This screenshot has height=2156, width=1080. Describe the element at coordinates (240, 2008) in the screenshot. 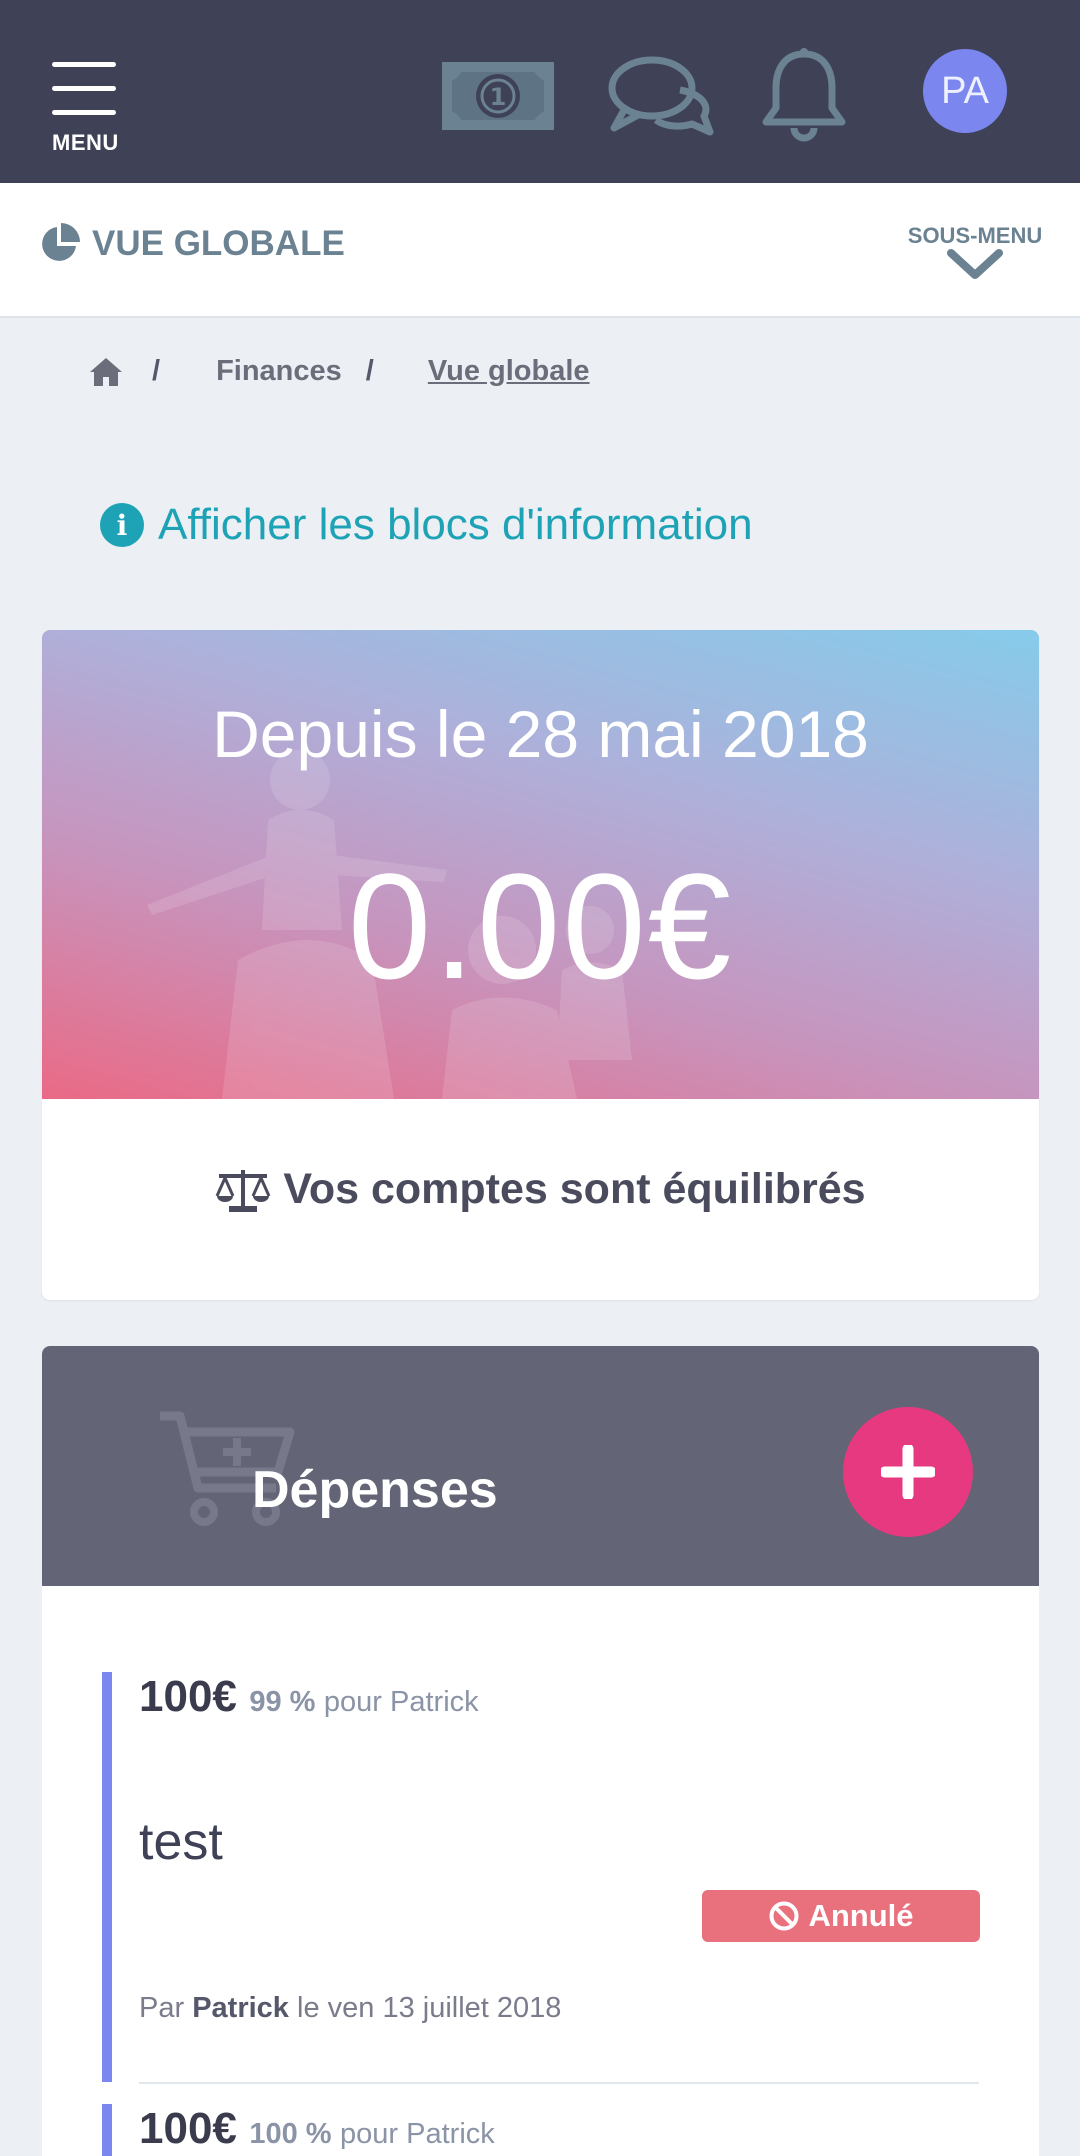

I see `expense-author: Patrick` at that location.